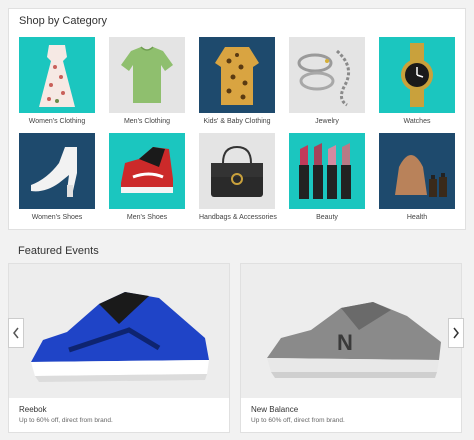 This screenshot has width=474, height=440. What do you see at coordinates (417, 171) in the screenshot?
I see `diffuser-image` at bounding box center [417, 171].